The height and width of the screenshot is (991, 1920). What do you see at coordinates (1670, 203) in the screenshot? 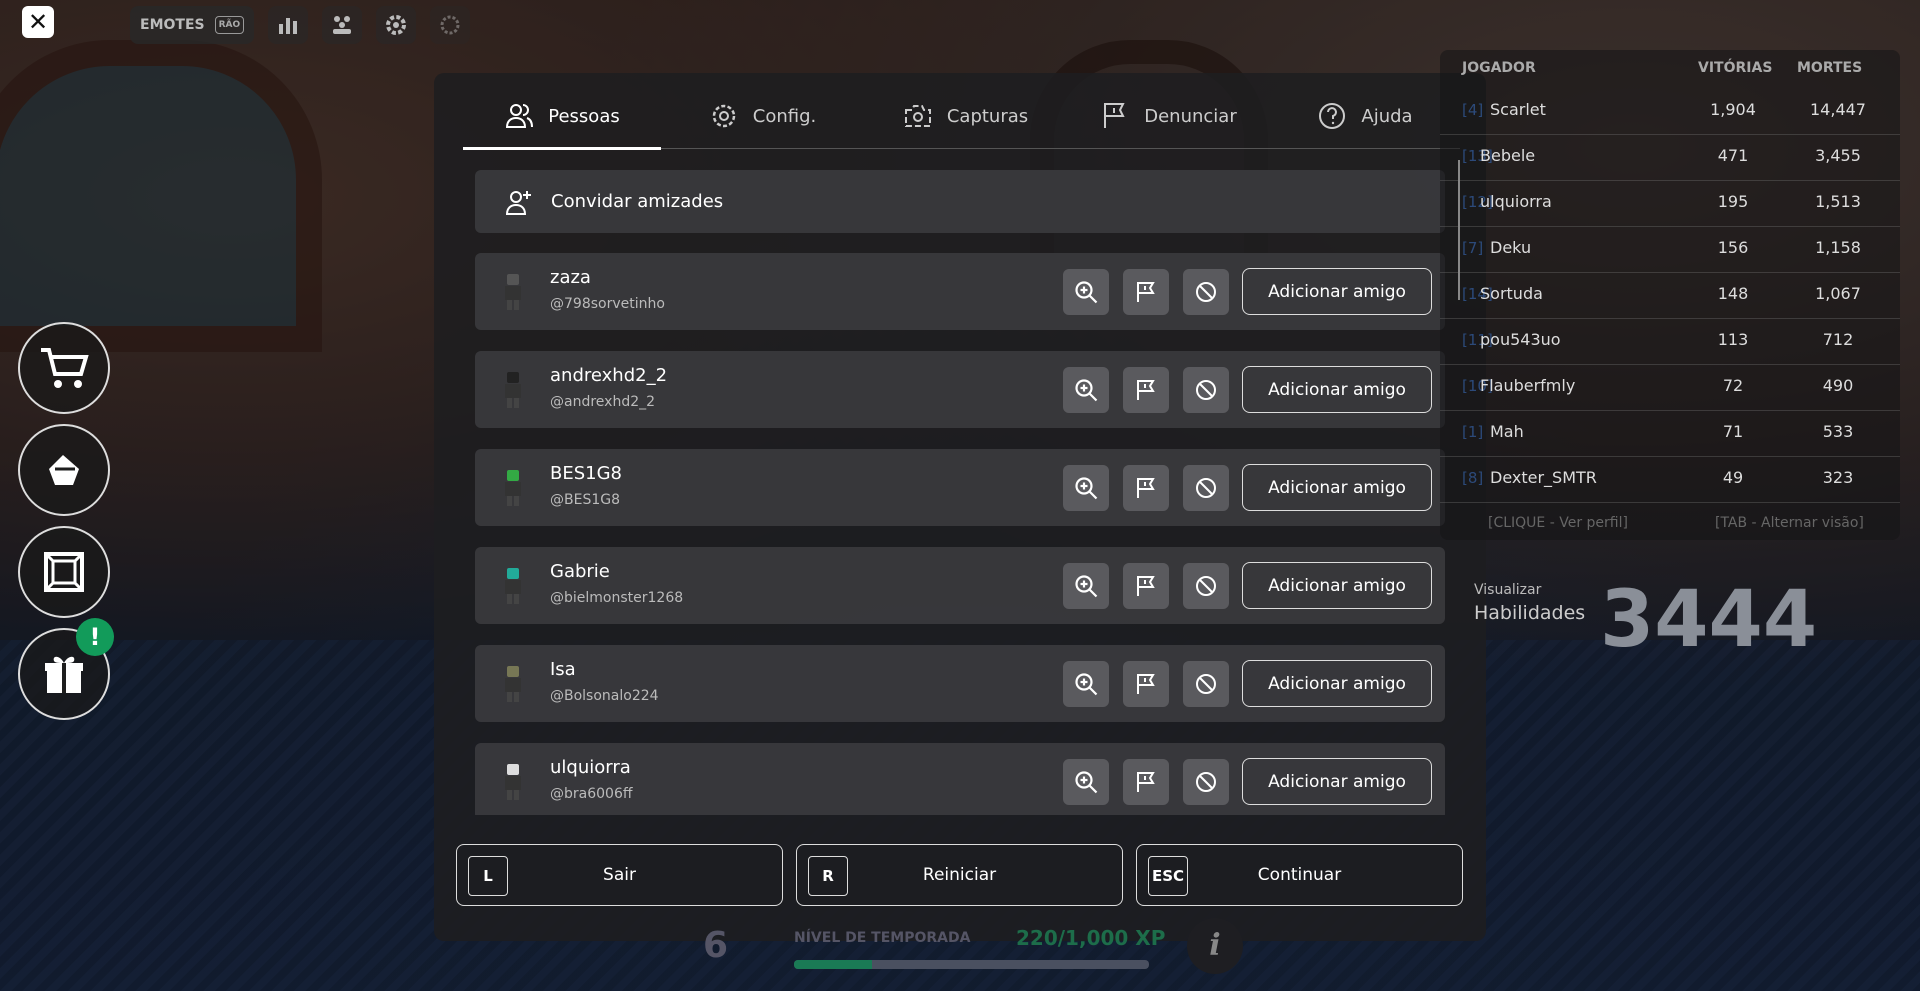
I see `leaderboard-row: [12] ulquiorra 195 1,513` at bounding box center [1670, 203].